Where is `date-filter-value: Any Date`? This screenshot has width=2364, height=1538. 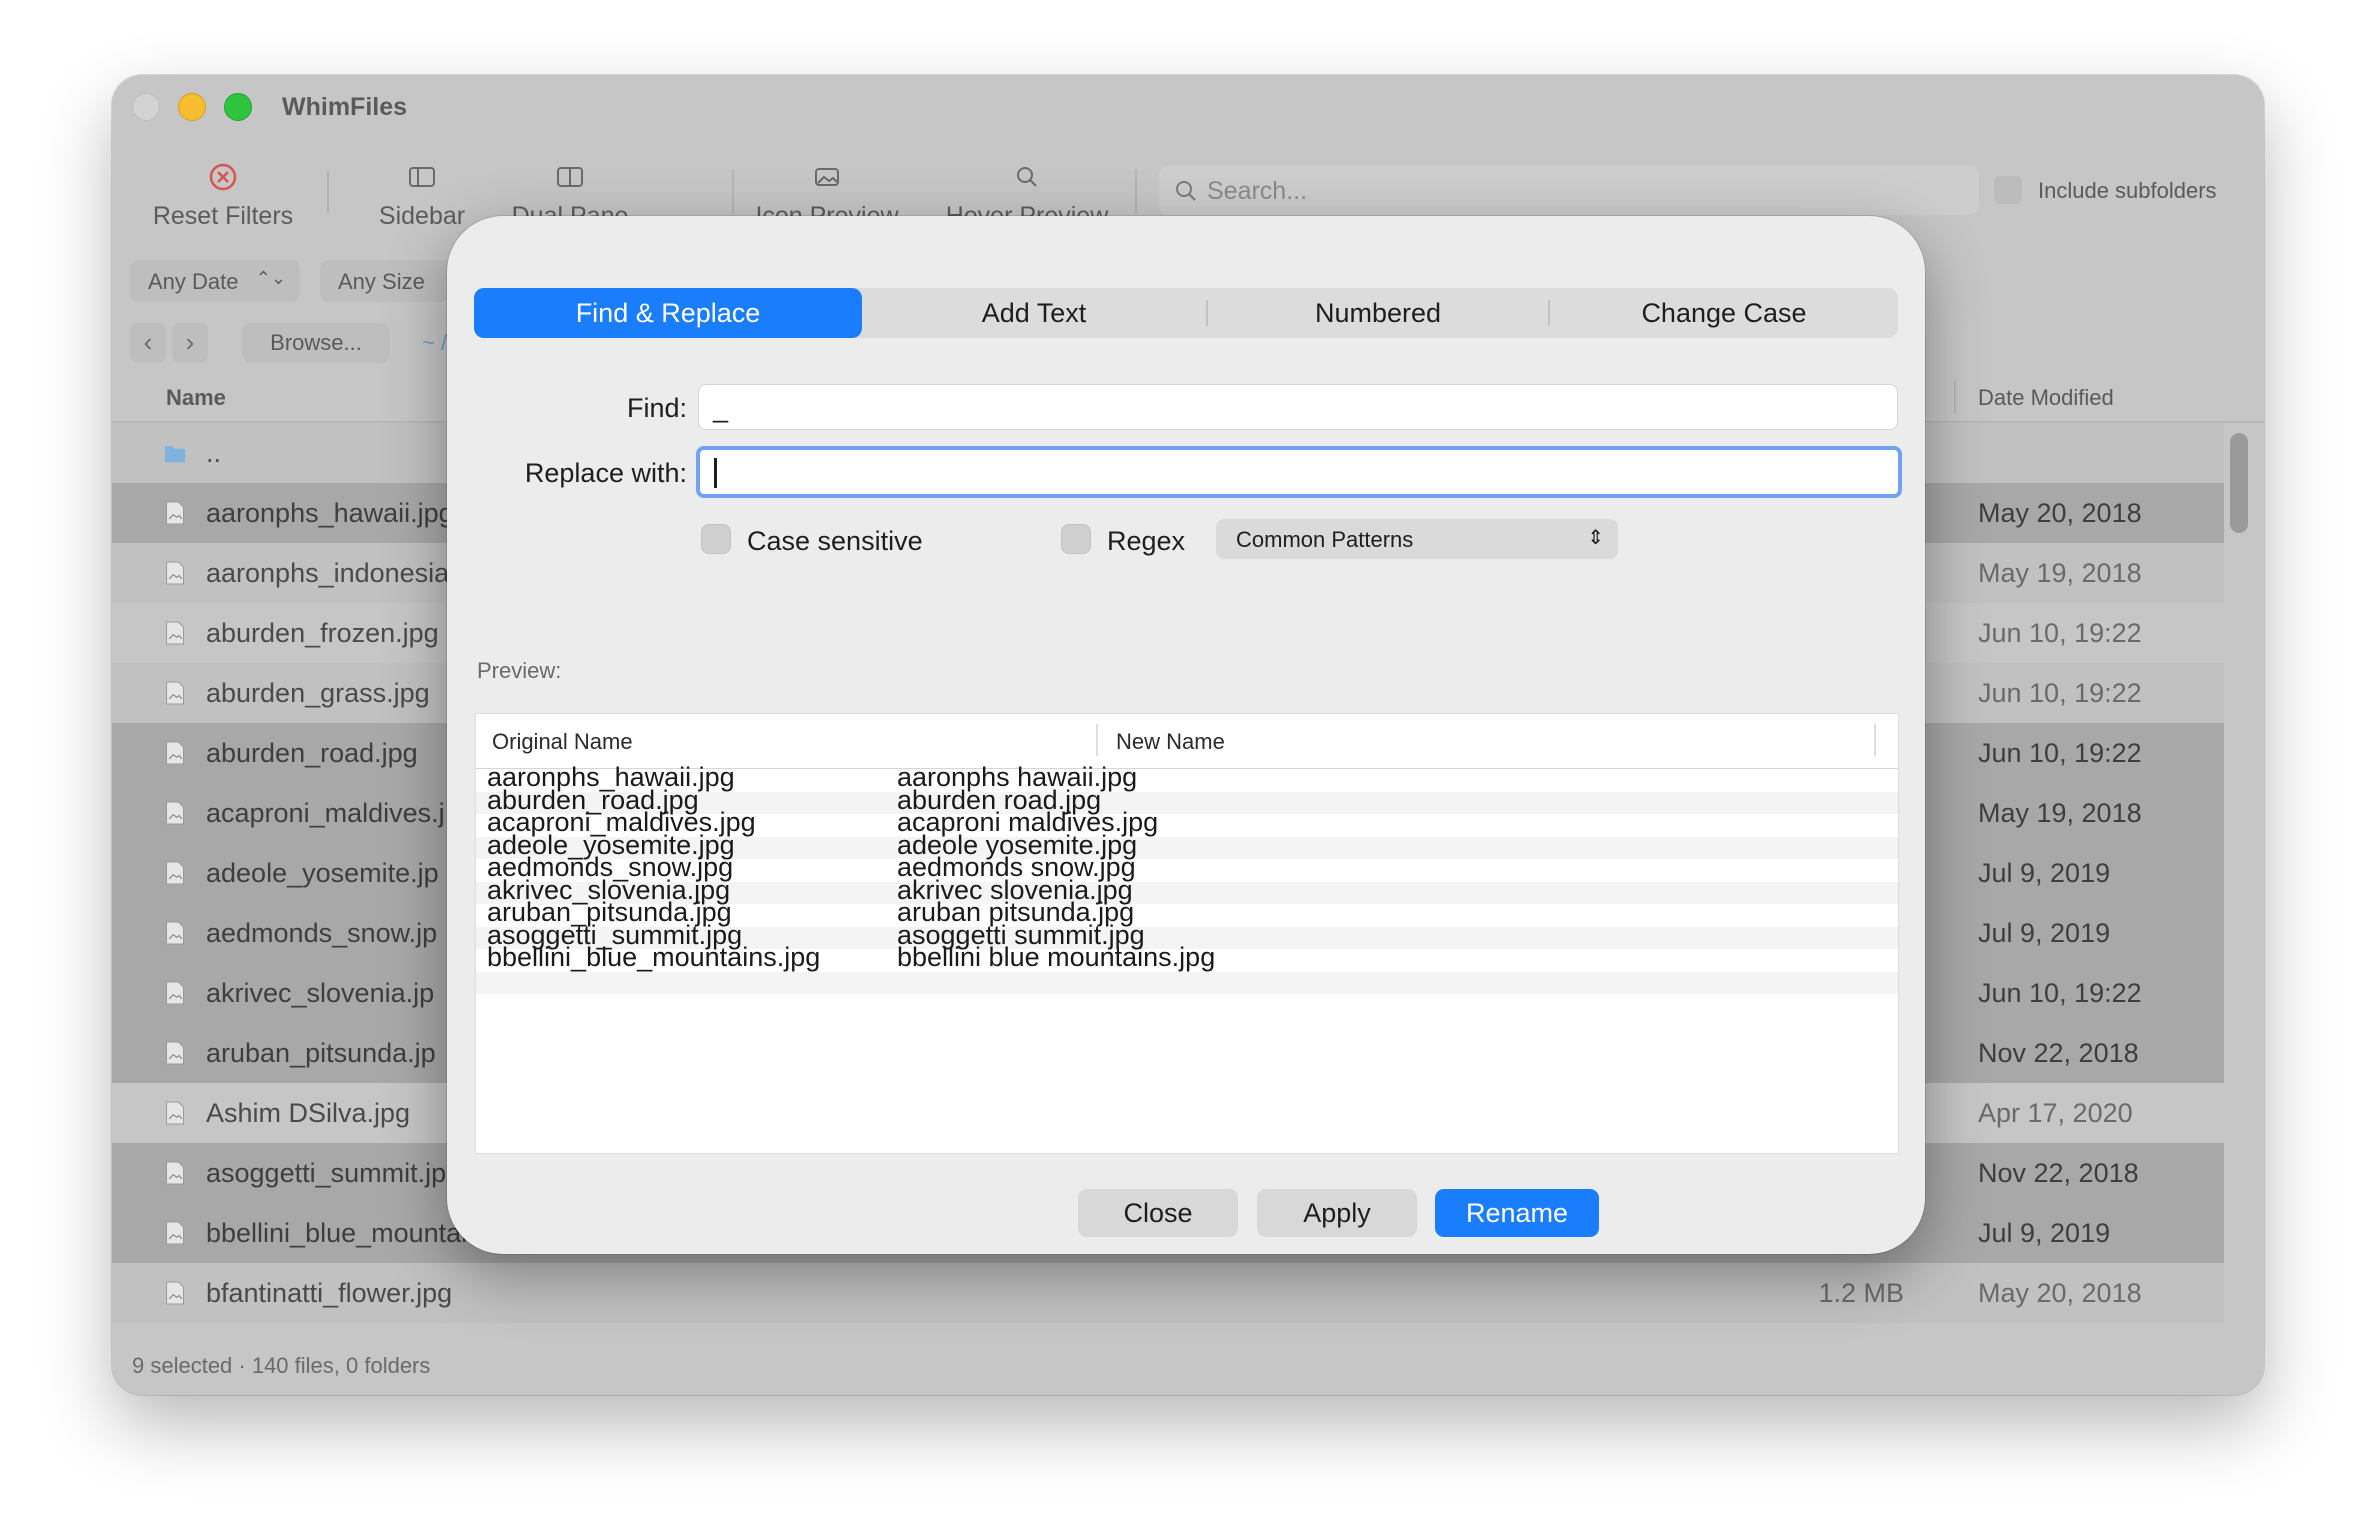
date-filter-value: Any Date is located at coordinates (193, 281).